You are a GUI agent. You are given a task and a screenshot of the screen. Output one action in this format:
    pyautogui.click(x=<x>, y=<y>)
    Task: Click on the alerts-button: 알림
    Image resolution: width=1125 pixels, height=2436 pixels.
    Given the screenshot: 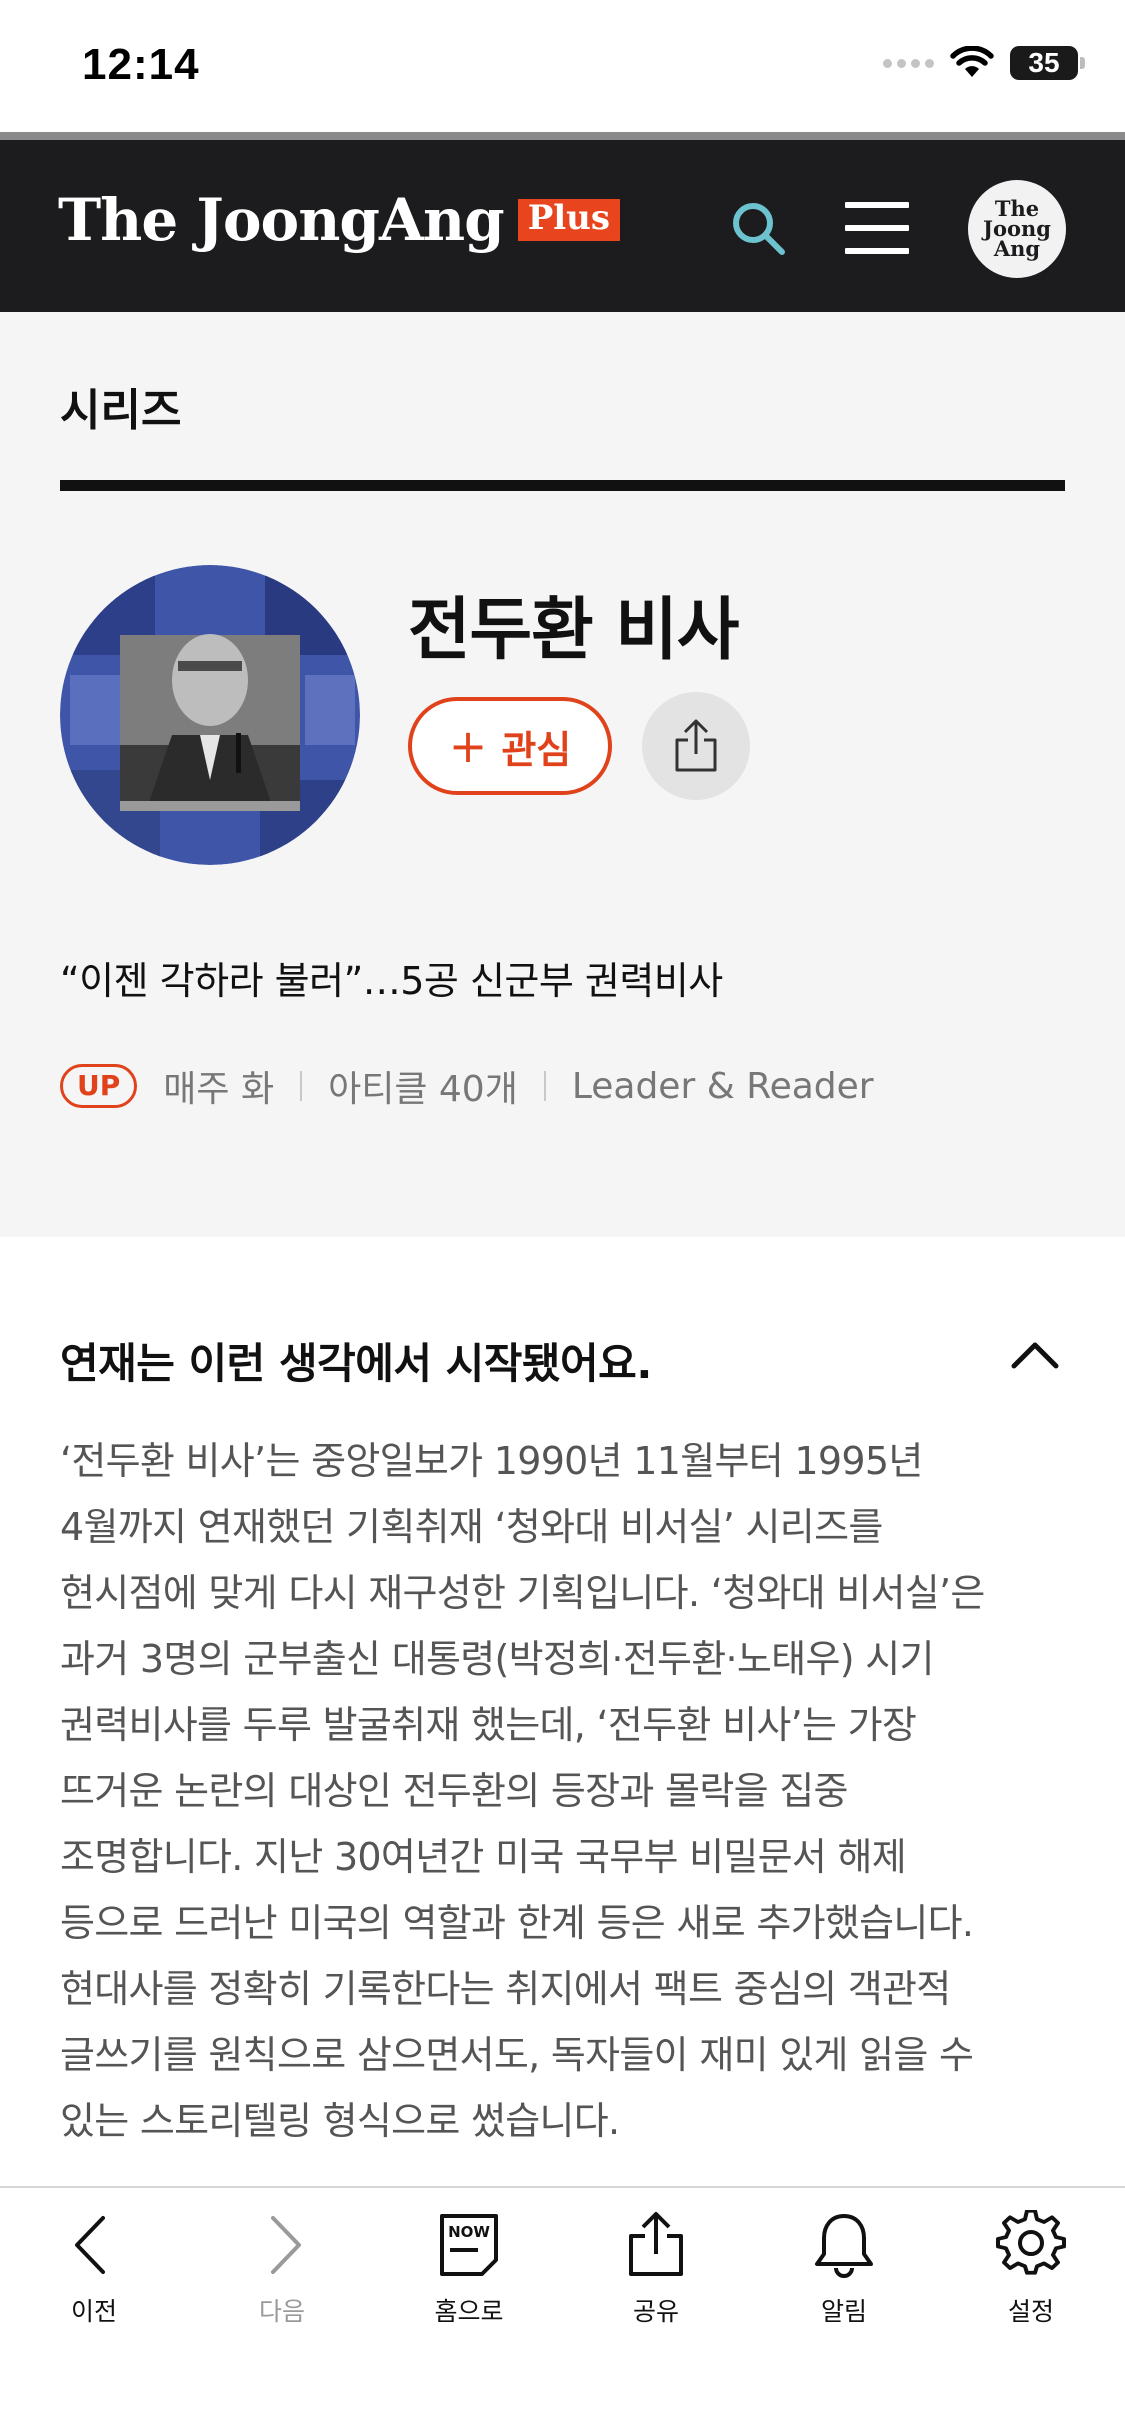 What is the action you would take?
    pyautogui.click(x=844, y=2269)
    